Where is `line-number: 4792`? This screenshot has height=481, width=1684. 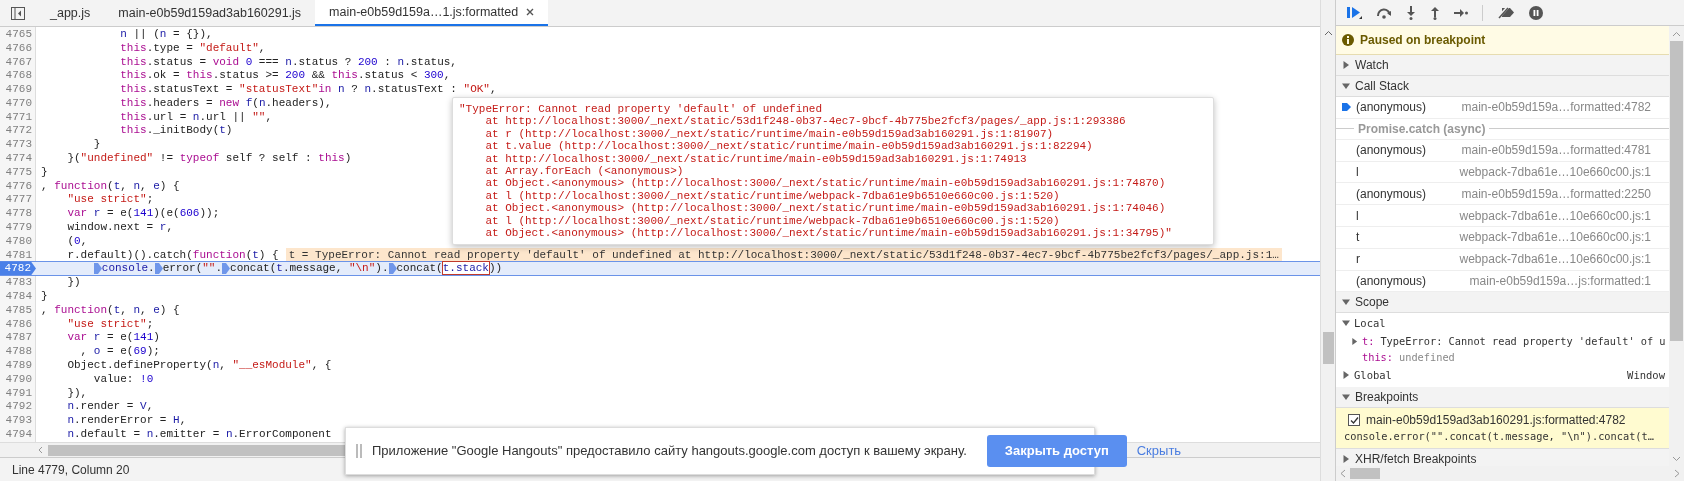
line-number: 4792 is located at coordinates (18, 406).